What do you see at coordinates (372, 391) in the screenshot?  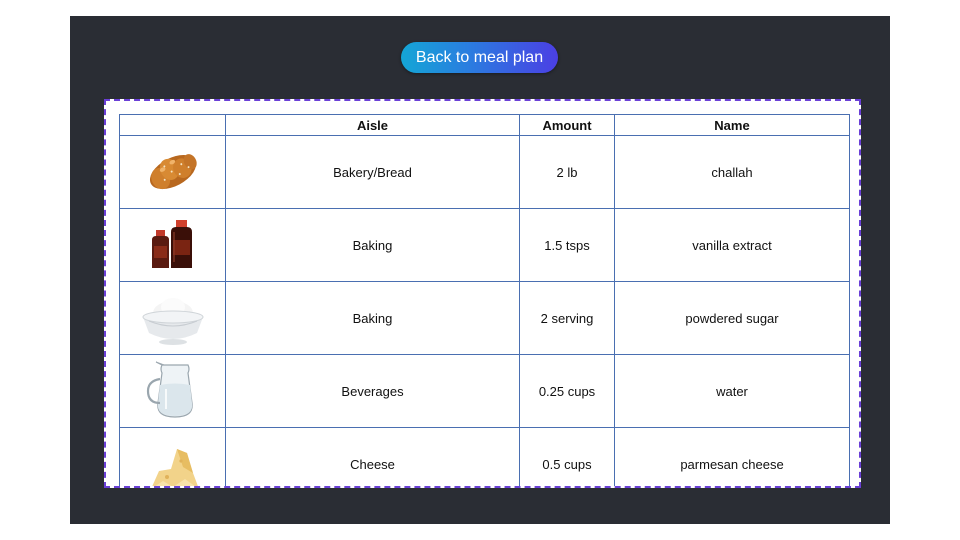 I see `aisle-cell: Beverages` at bounding box center [372, 391].